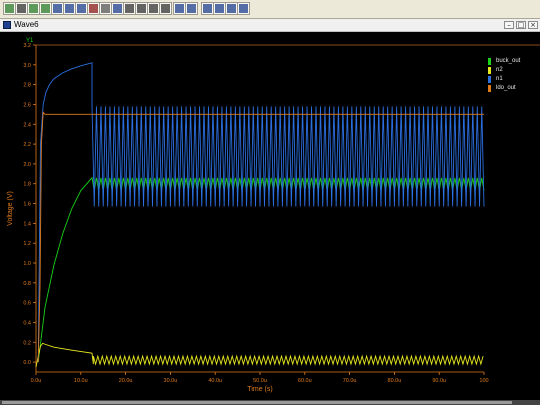 The image size is (540, 405). I want to click on legend-item: buck_out, so click(514, 61).